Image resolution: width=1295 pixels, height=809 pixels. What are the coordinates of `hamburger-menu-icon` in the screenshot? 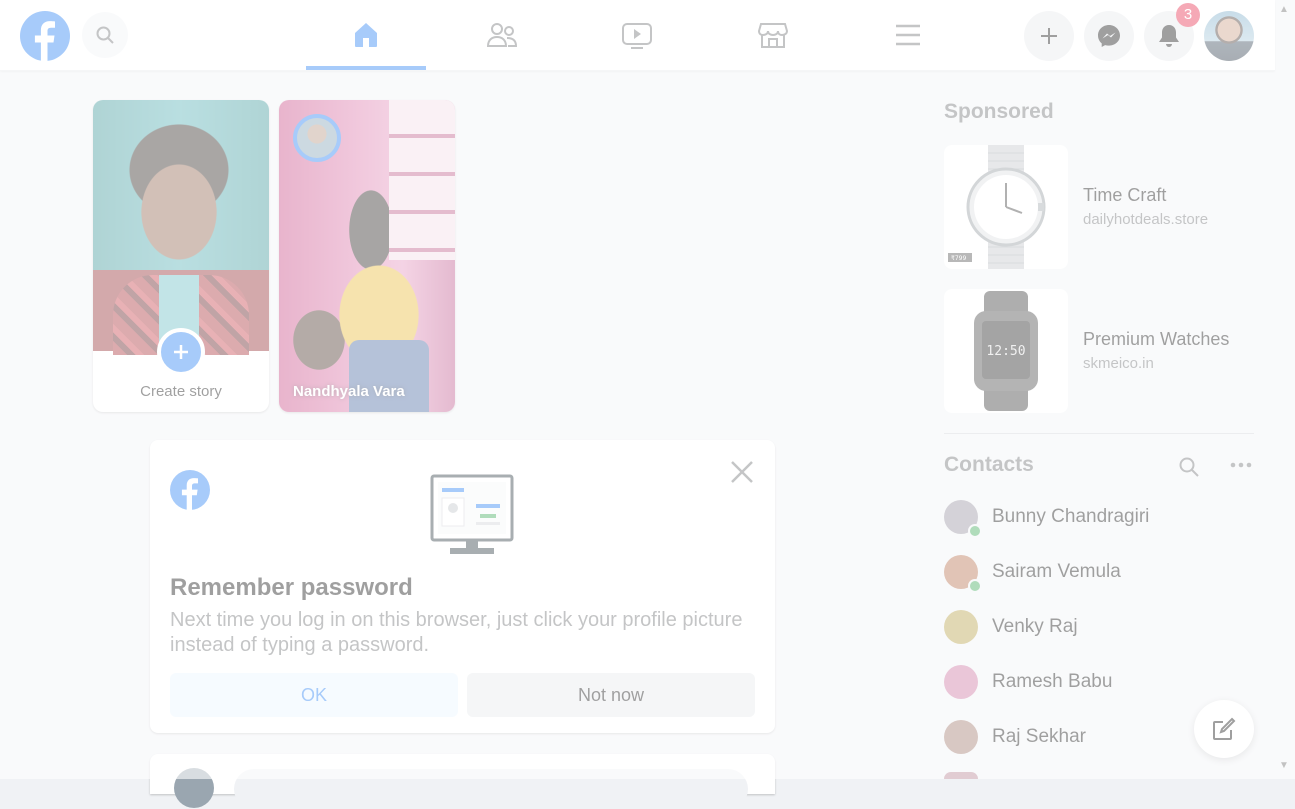 It's located at (908, 35).